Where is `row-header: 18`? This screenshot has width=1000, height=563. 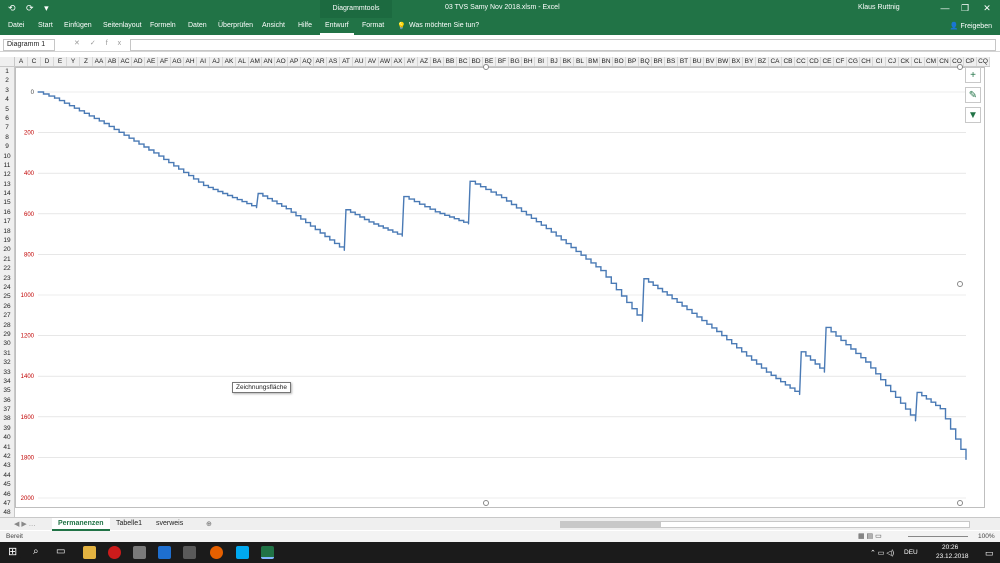 row-header: 18 is located at coordinates (7, 231).